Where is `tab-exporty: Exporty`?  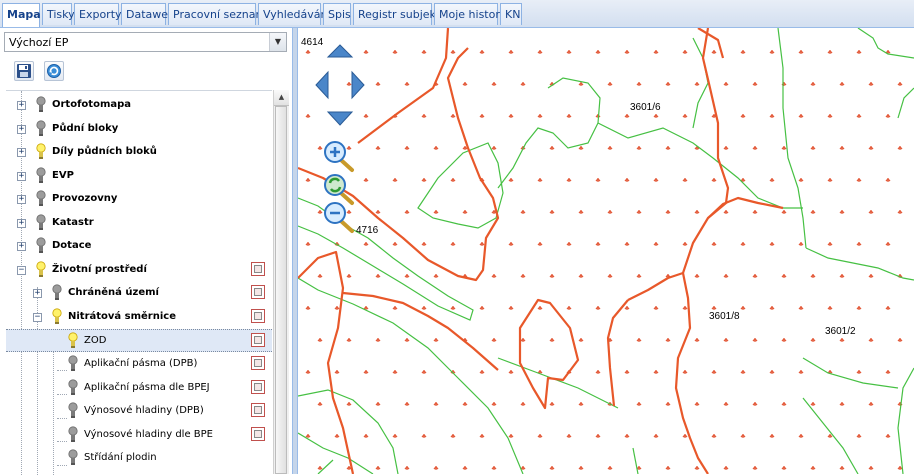
tab-exporty: Exporty is located at coordinates (98, 14).